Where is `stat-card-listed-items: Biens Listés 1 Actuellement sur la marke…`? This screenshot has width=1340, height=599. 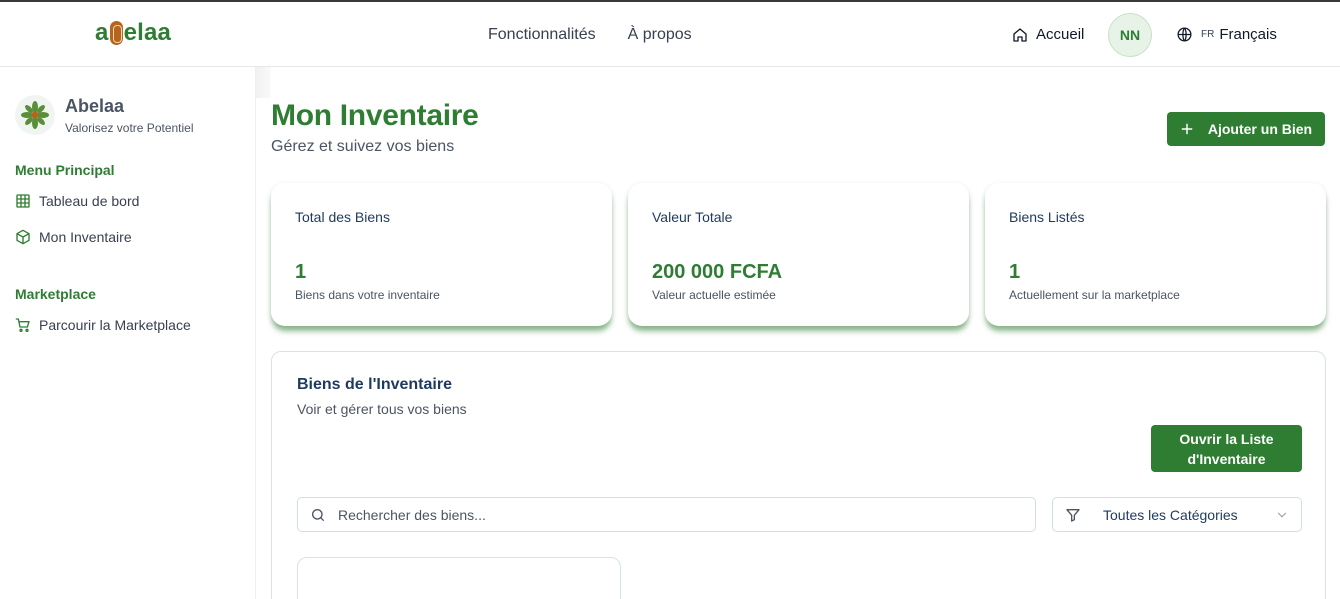
stat-card-listed-items: Biens Listés 1 Actuellement sur la marke… is located at coordinates (1155, 254).